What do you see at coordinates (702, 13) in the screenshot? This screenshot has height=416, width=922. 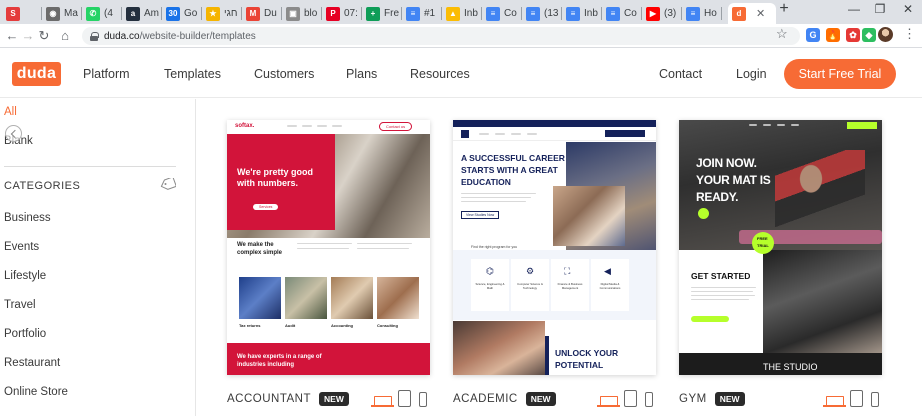 I see `browser-tab: ≡ Ho` at bounding box center [702, 13].